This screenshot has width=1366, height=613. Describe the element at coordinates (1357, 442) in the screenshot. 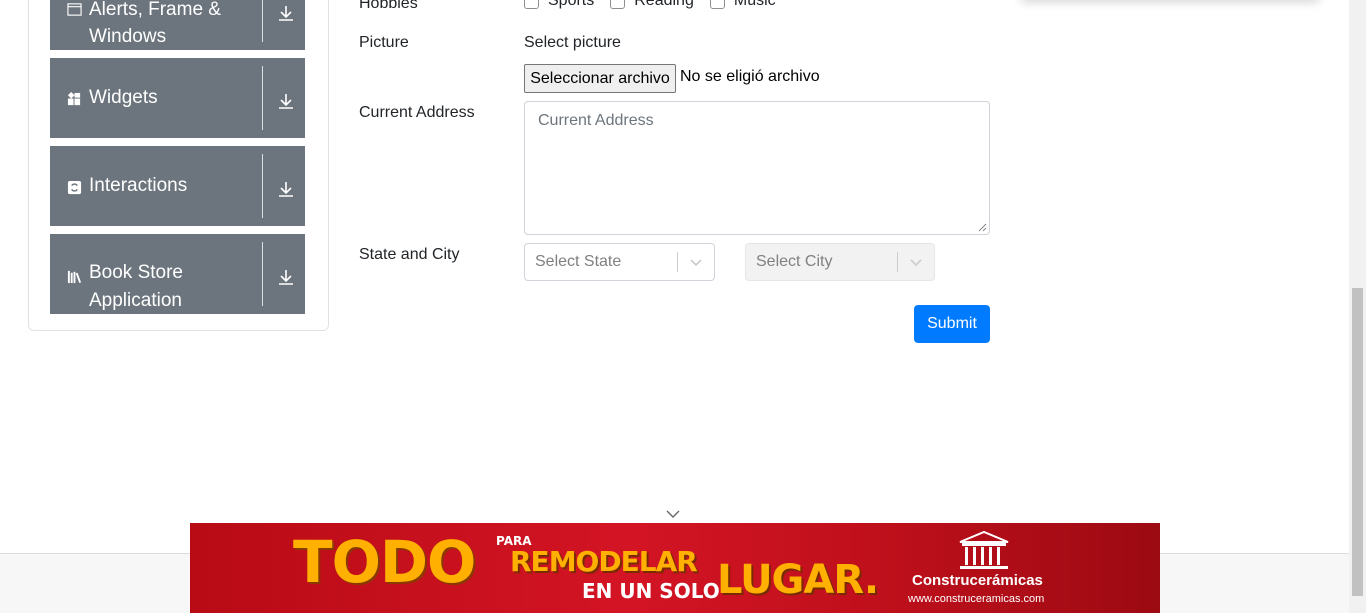

I see `scrollbar-thumb` at that location.